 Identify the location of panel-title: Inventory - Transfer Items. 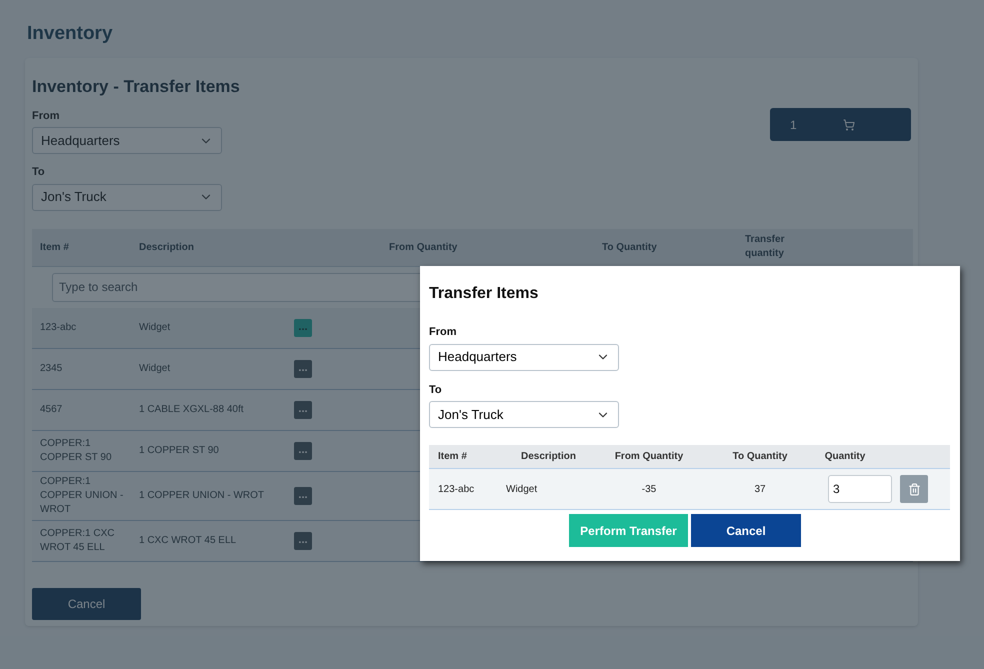
(136, 87).